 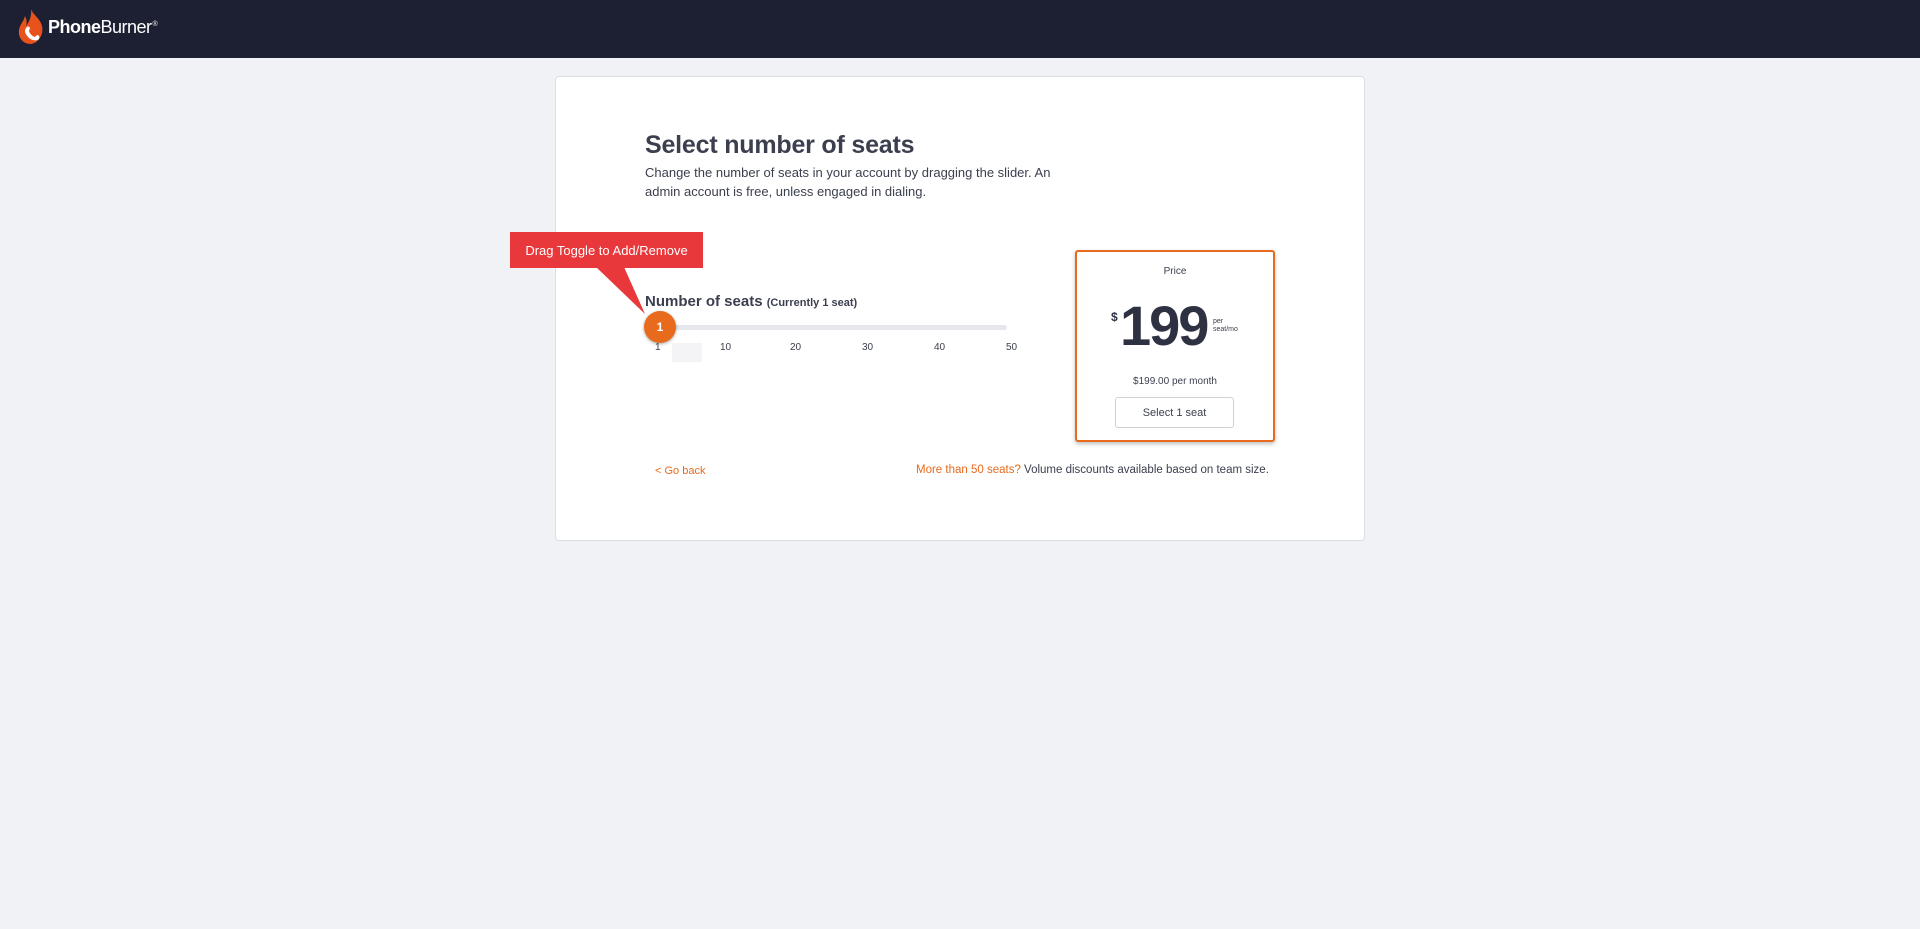 What do you see at coordinates (812, 303) in the screenshot?
I see `current-seats-text: (Currently 1 seat)` at bounding box center [812, 303].